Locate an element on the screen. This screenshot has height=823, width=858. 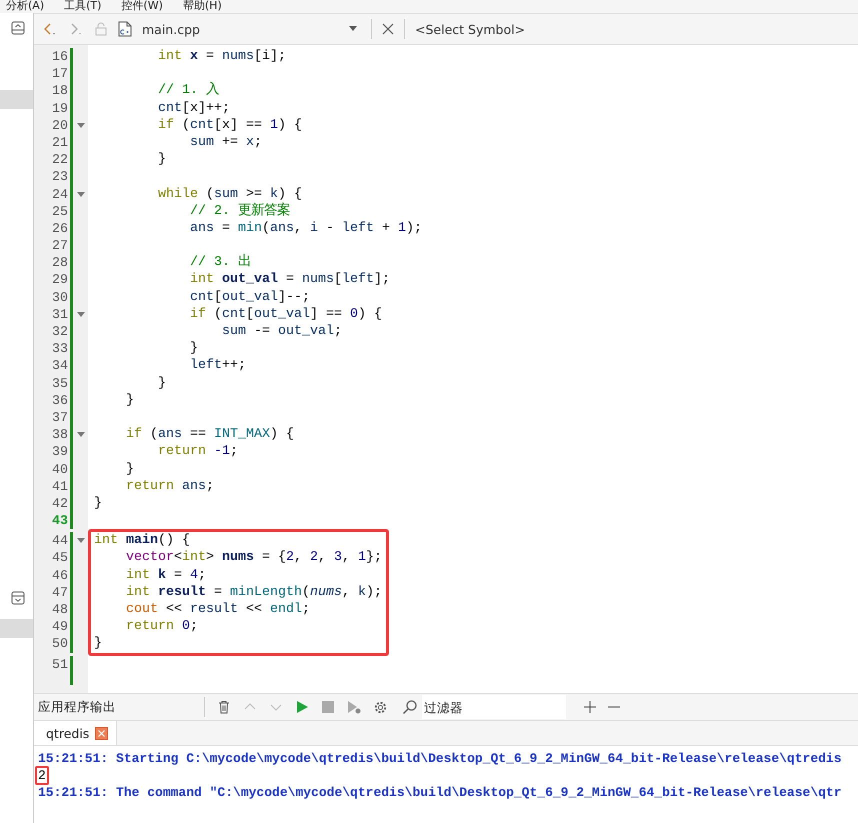
play-icon is located at coordinates (302, 707).